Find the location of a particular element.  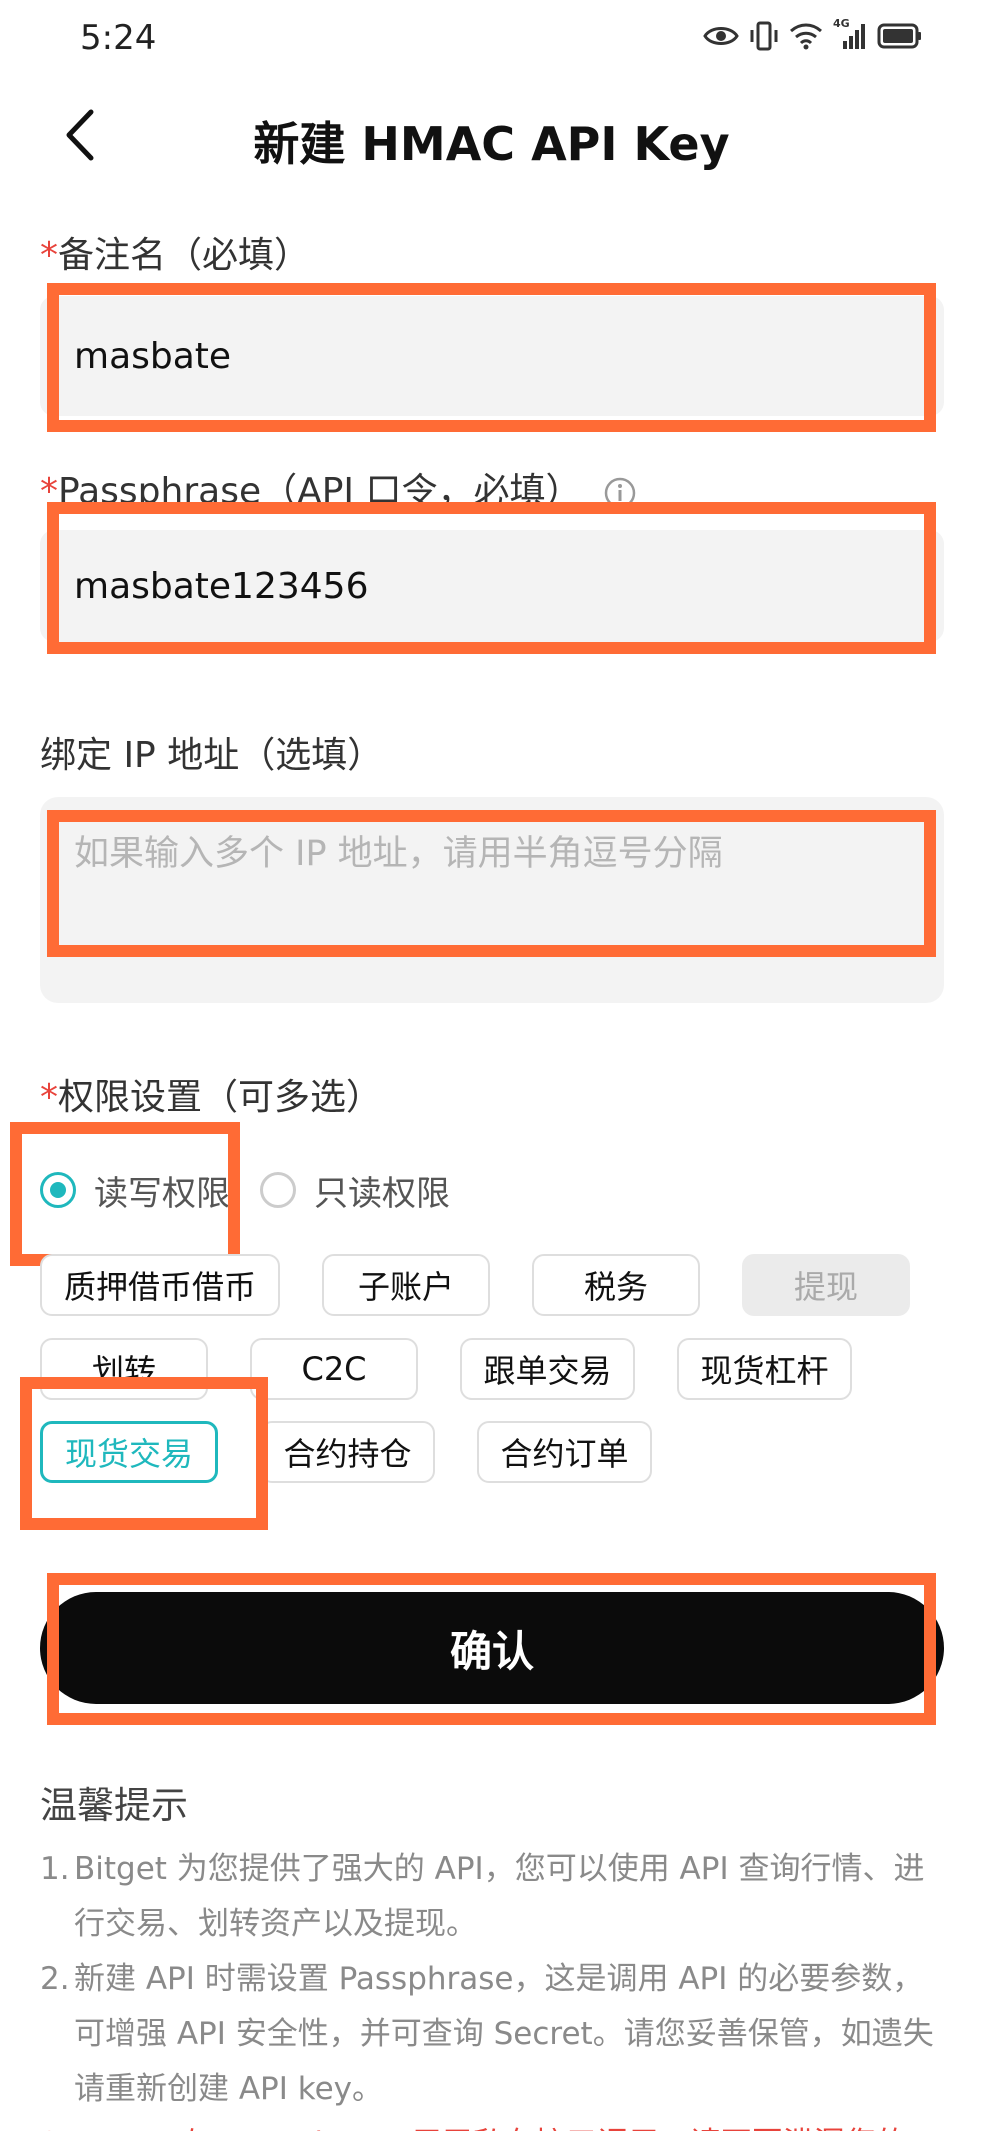

ip-input-placeholder: 如果输入多个 IP 地址，请用半角逗号分隔 is located at coordinates (398, 854).